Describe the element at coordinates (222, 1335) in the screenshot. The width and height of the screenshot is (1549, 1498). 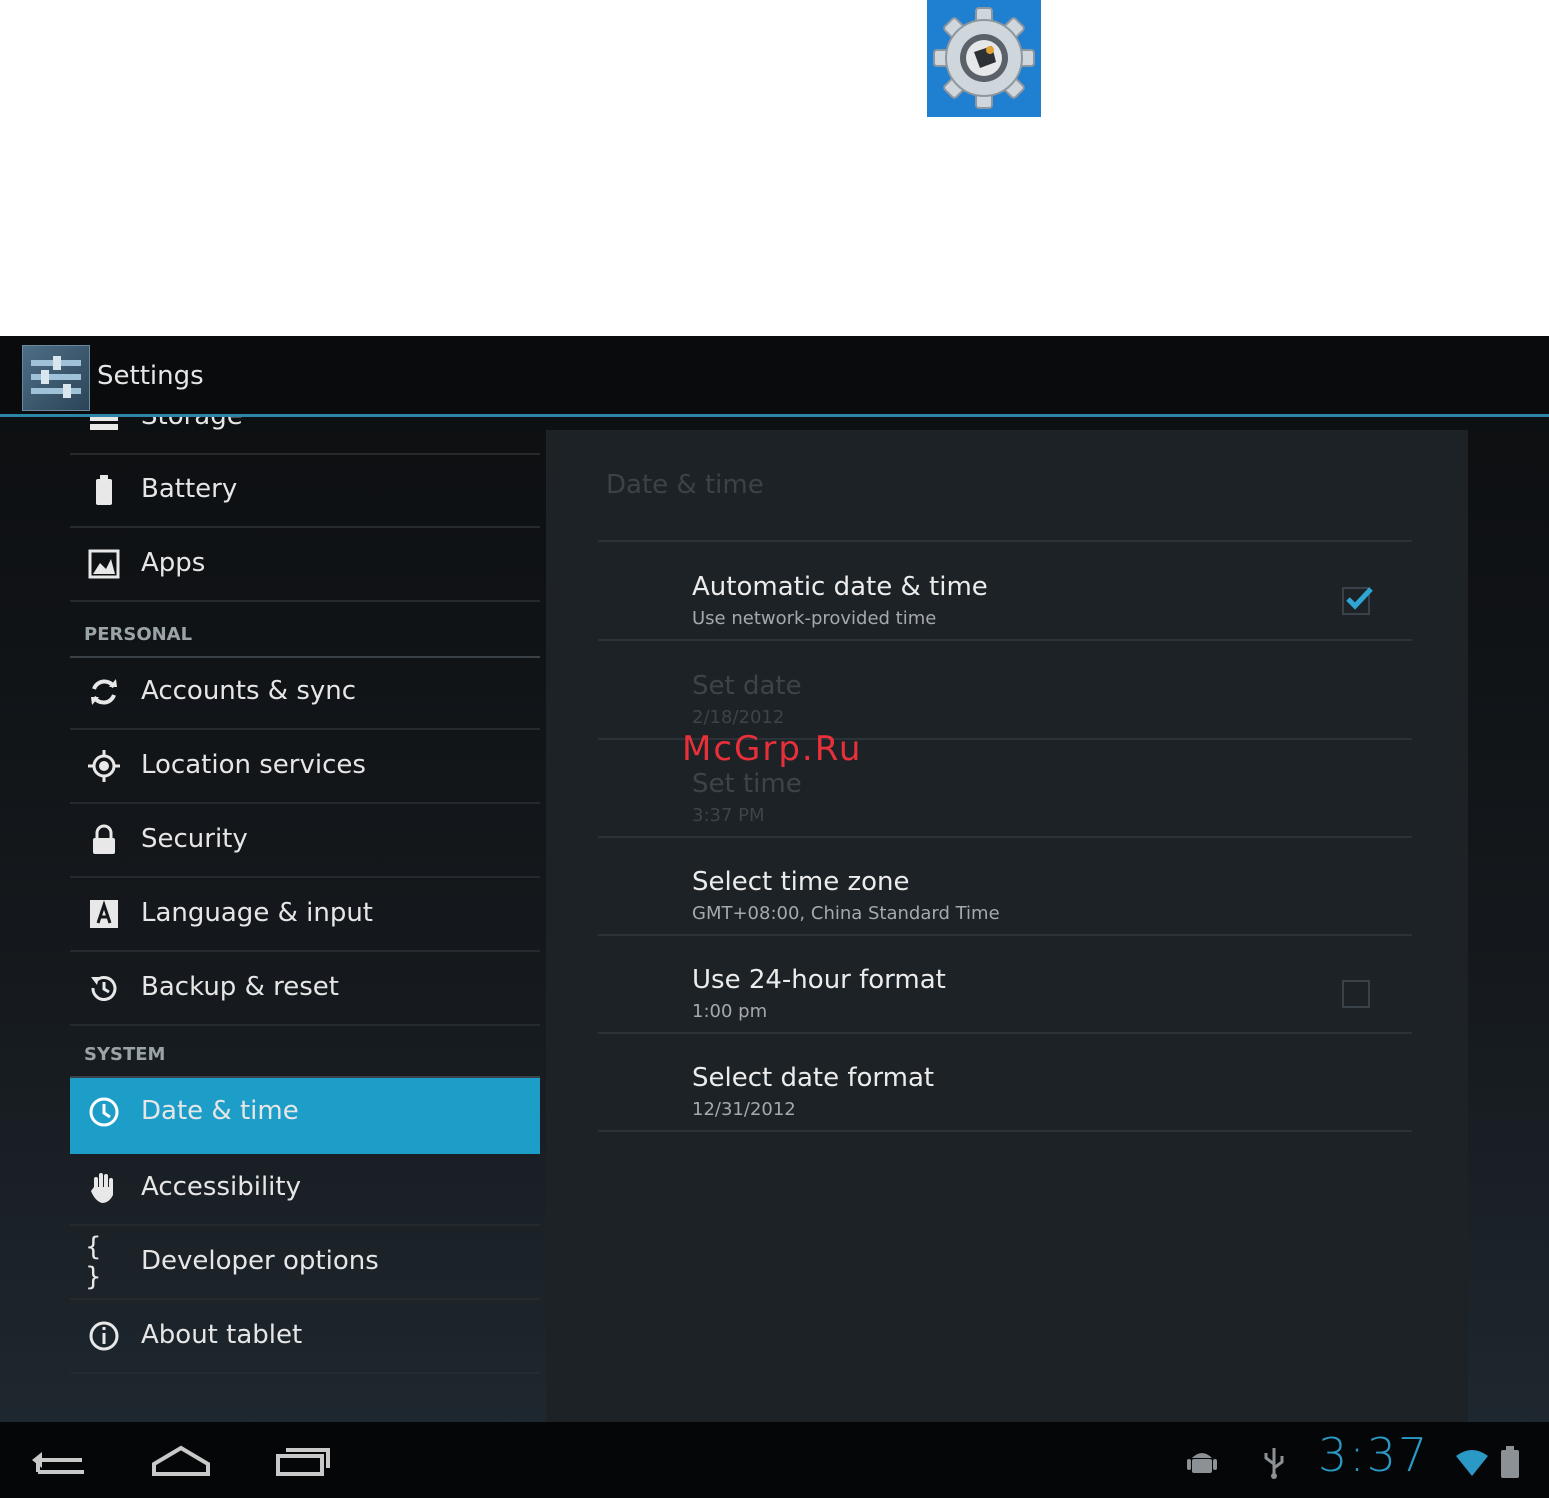
I see `sidebar-item-label: About tablet` at that location.